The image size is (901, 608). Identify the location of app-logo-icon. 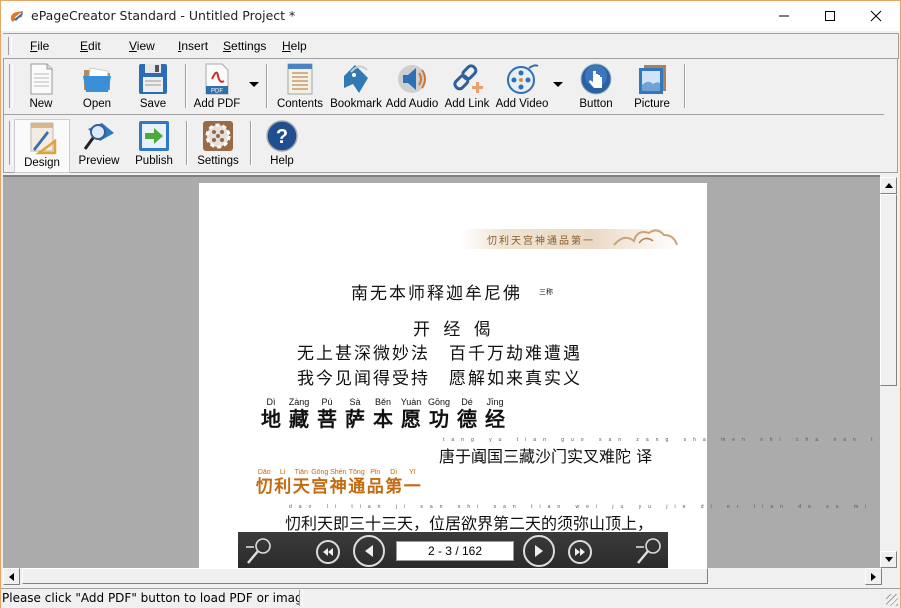
(16, 16).